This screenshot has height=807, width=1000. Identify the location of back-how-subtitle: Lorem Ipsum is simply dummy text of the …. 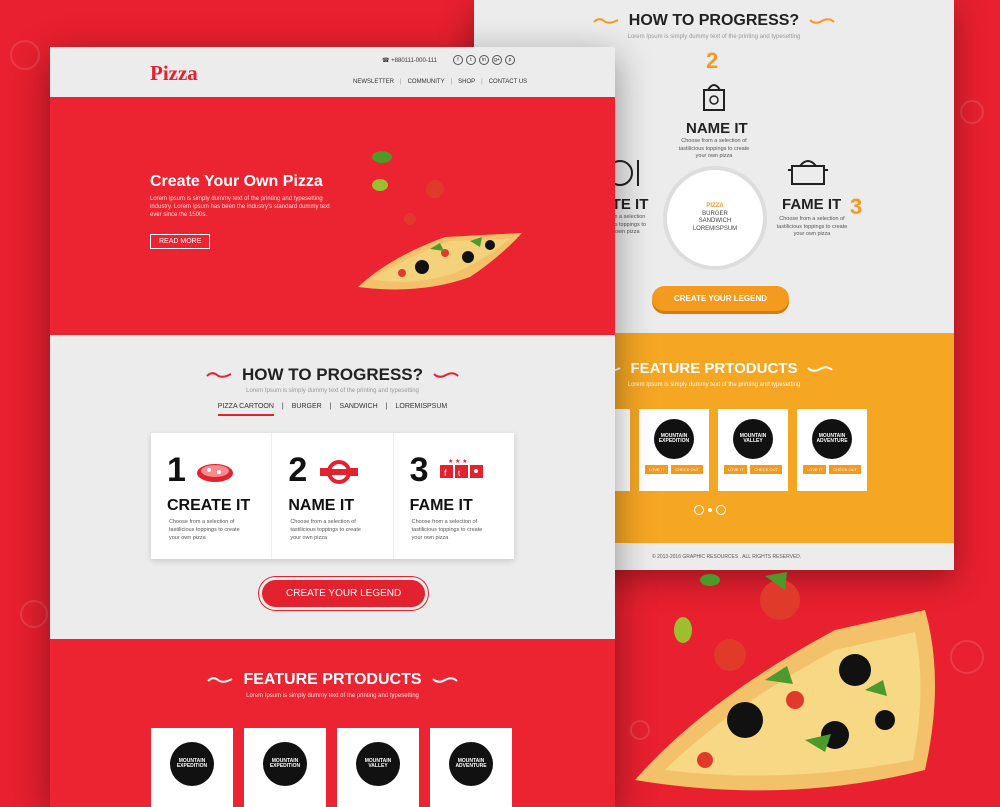
(714, 37).